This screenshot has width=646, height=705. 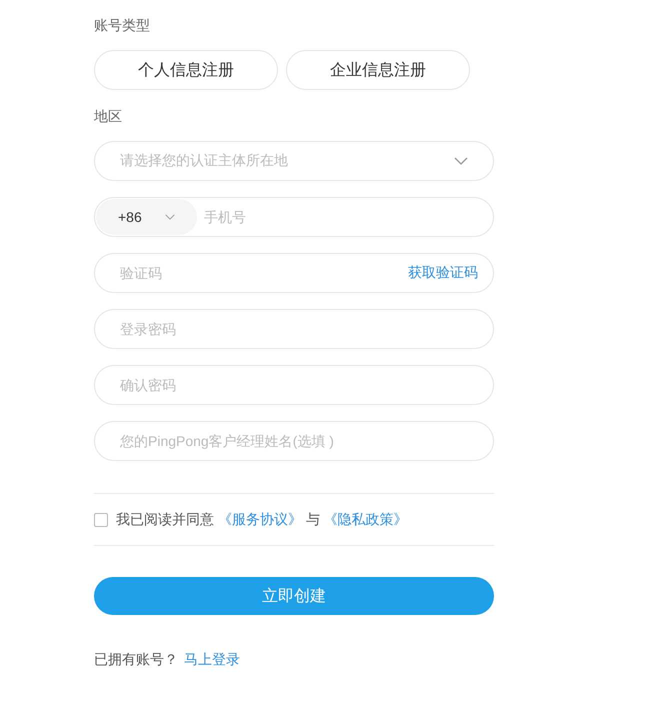 I want to click on account-type-option: 企业信息注册, so click(x=378, y=70).